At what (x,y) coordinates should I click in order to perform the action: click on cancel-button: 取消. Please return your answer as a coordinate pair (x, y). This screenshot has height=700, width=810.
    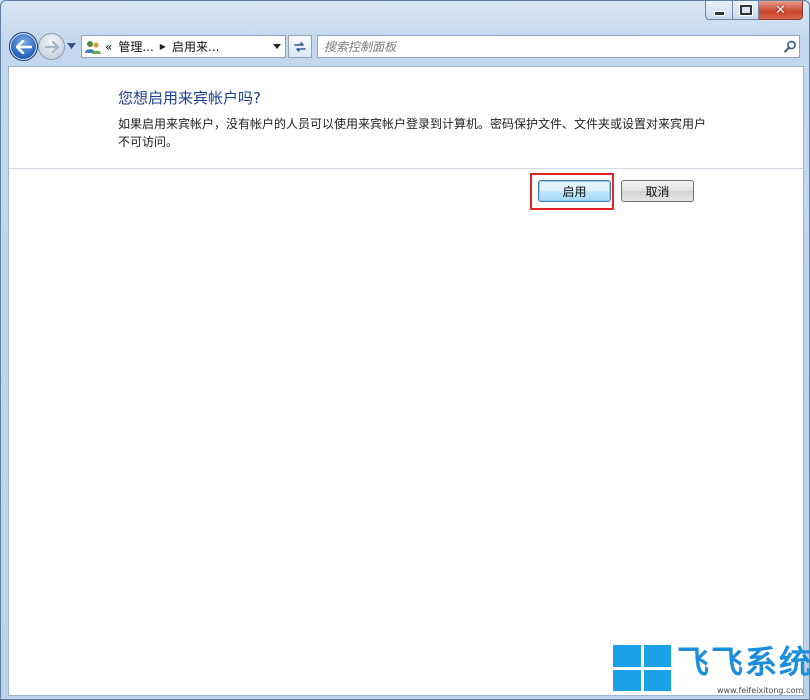
    Looking at the image, I should click on (657, 191).